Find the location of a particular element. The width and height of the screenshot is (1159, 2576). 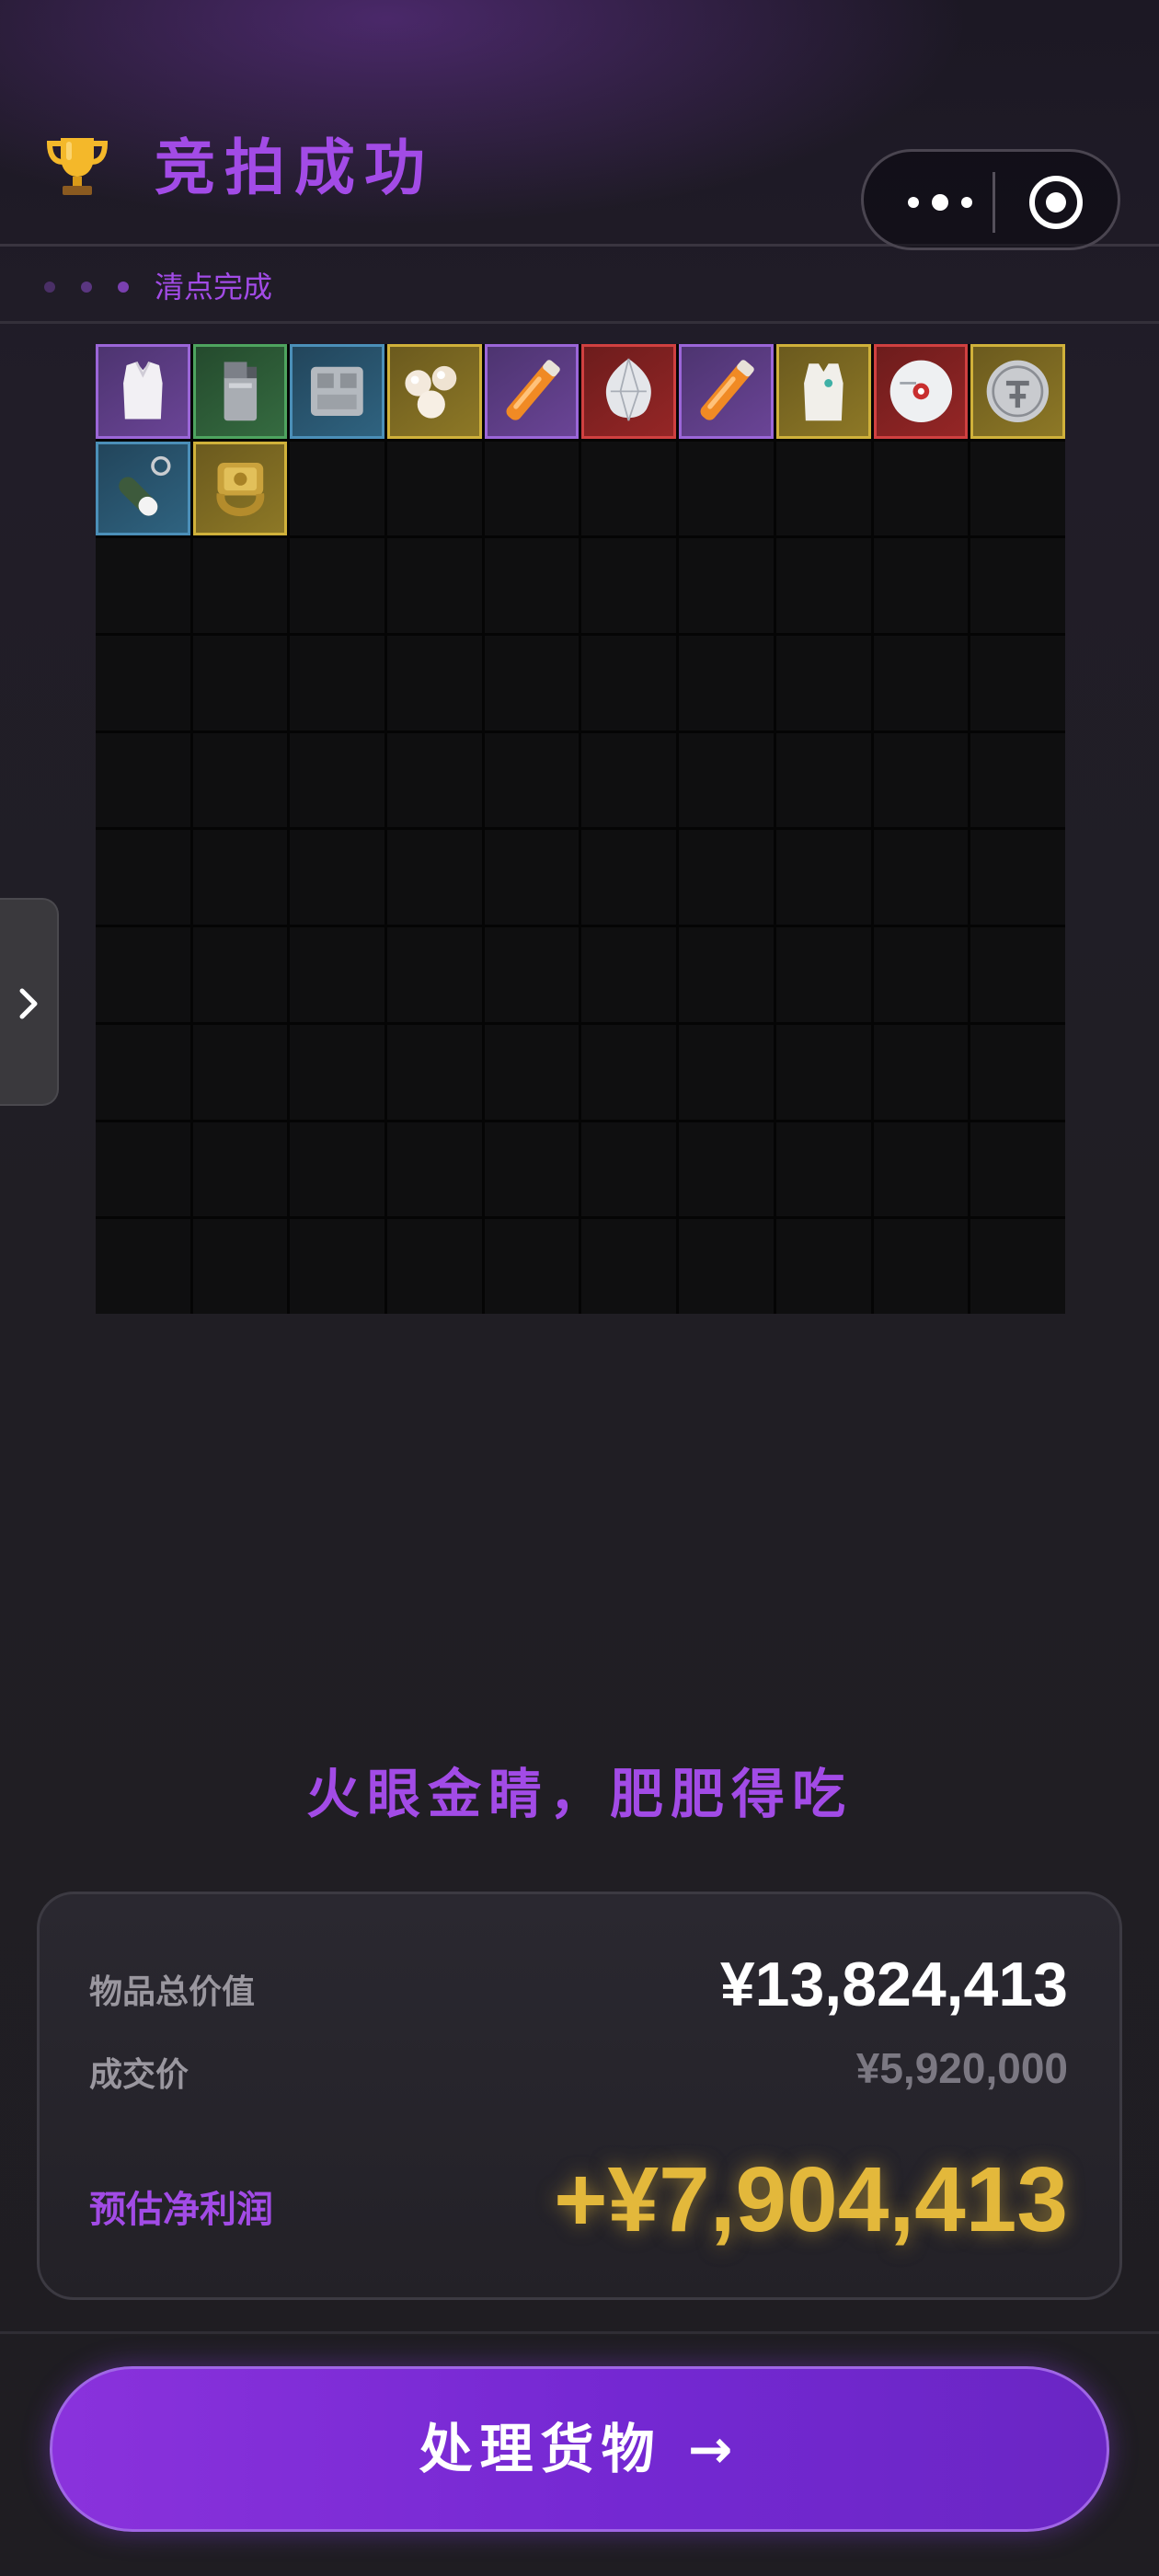

progress-dots-icon is located at coordinates (86, 287).